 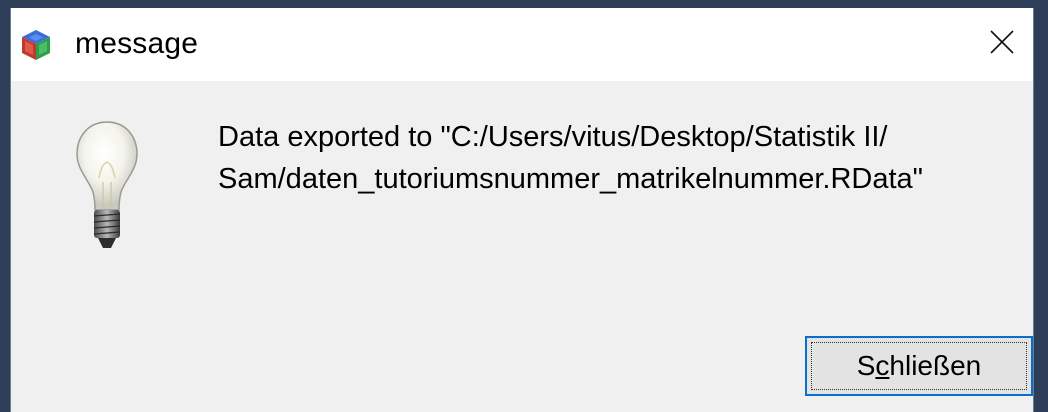 I want to click on close-dialog-button: Schließen, so click(x=919, y=366).